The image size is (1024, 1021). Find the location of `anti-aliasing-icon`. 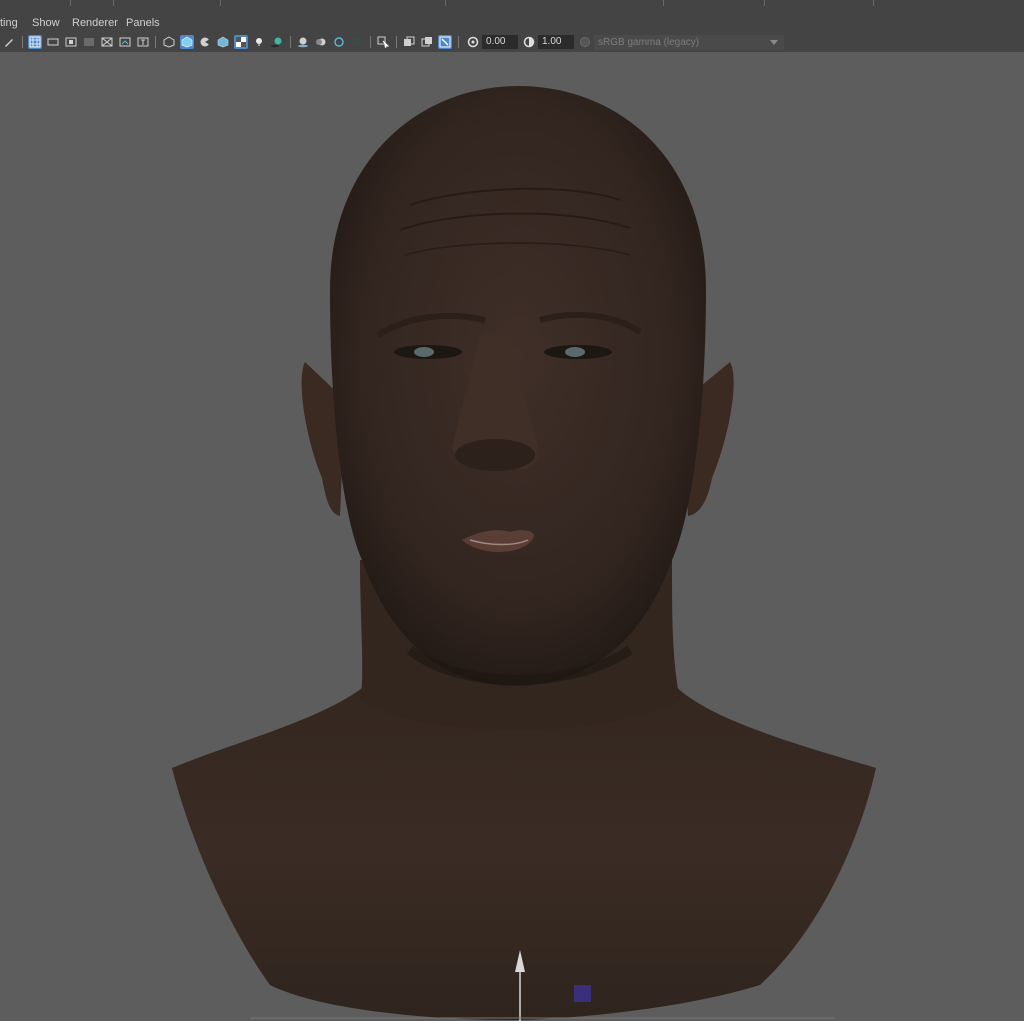

anti-aliasing-icon is located at coordinates (339, 42).